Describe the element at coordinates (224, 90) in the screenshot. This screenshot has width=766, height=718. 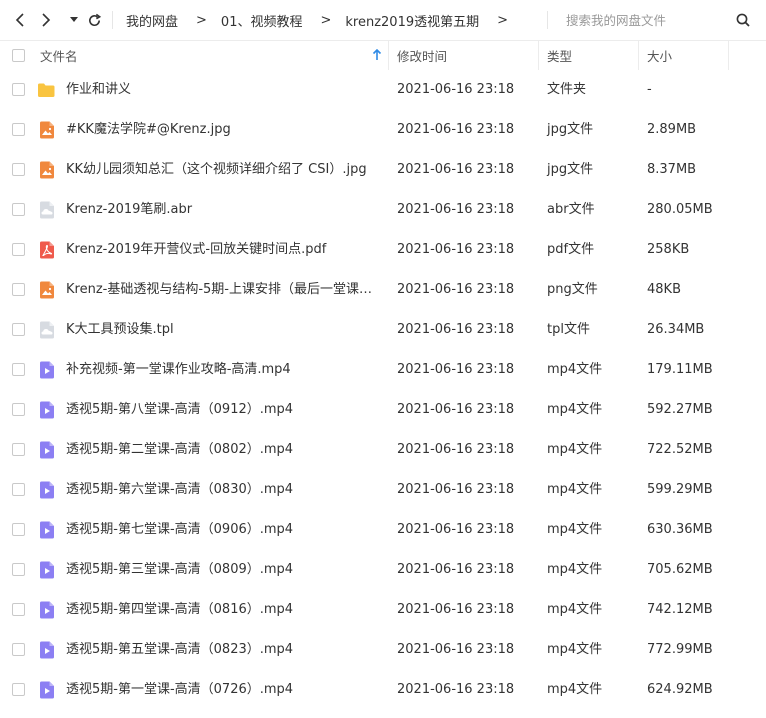
I see `file-name: 作业和讲义` at that location.